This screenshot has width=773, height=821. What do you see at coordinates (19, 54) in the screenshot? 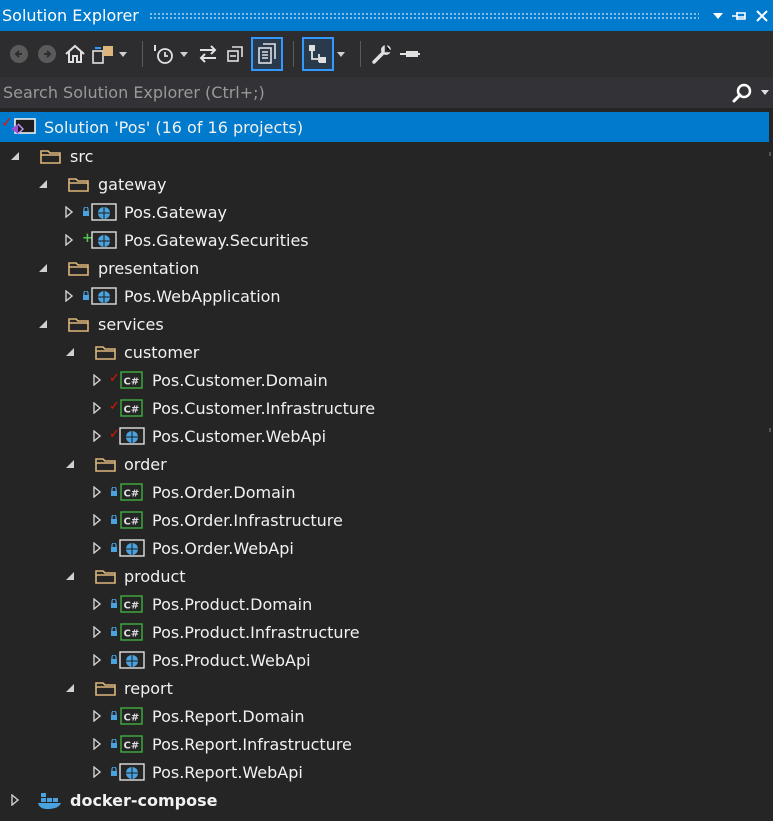
I see `back-icon` at bounding box center [19, 54].